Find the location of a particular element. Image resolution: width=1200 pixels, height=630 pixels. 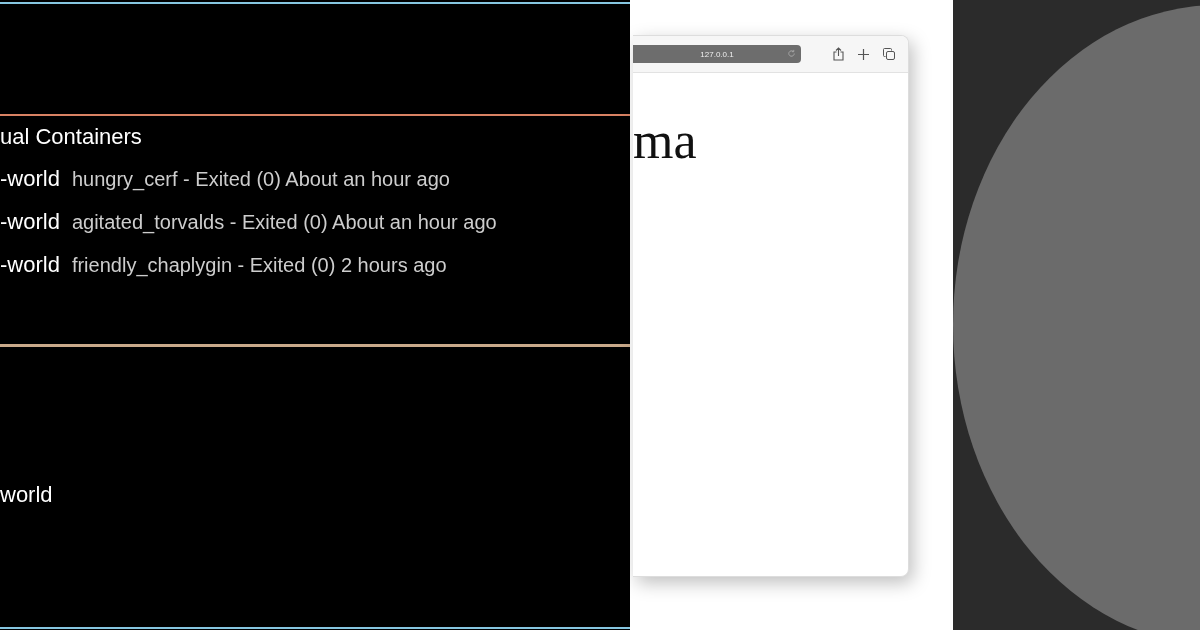

section-title: ual Containers is located at coordinates (71, 137).